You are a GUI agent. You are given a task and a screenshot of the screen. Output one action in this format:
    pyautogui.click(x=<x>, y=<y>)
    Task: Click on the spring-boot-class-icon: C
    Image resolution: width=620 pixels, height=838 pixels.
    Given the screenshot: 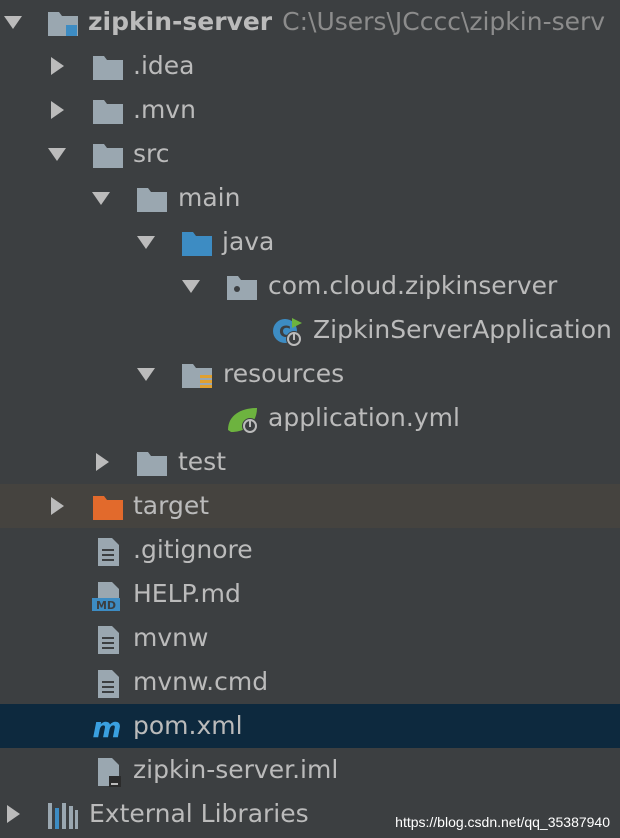 What is the action you would take?
    pyautogui.click(x=287, y=331)
    